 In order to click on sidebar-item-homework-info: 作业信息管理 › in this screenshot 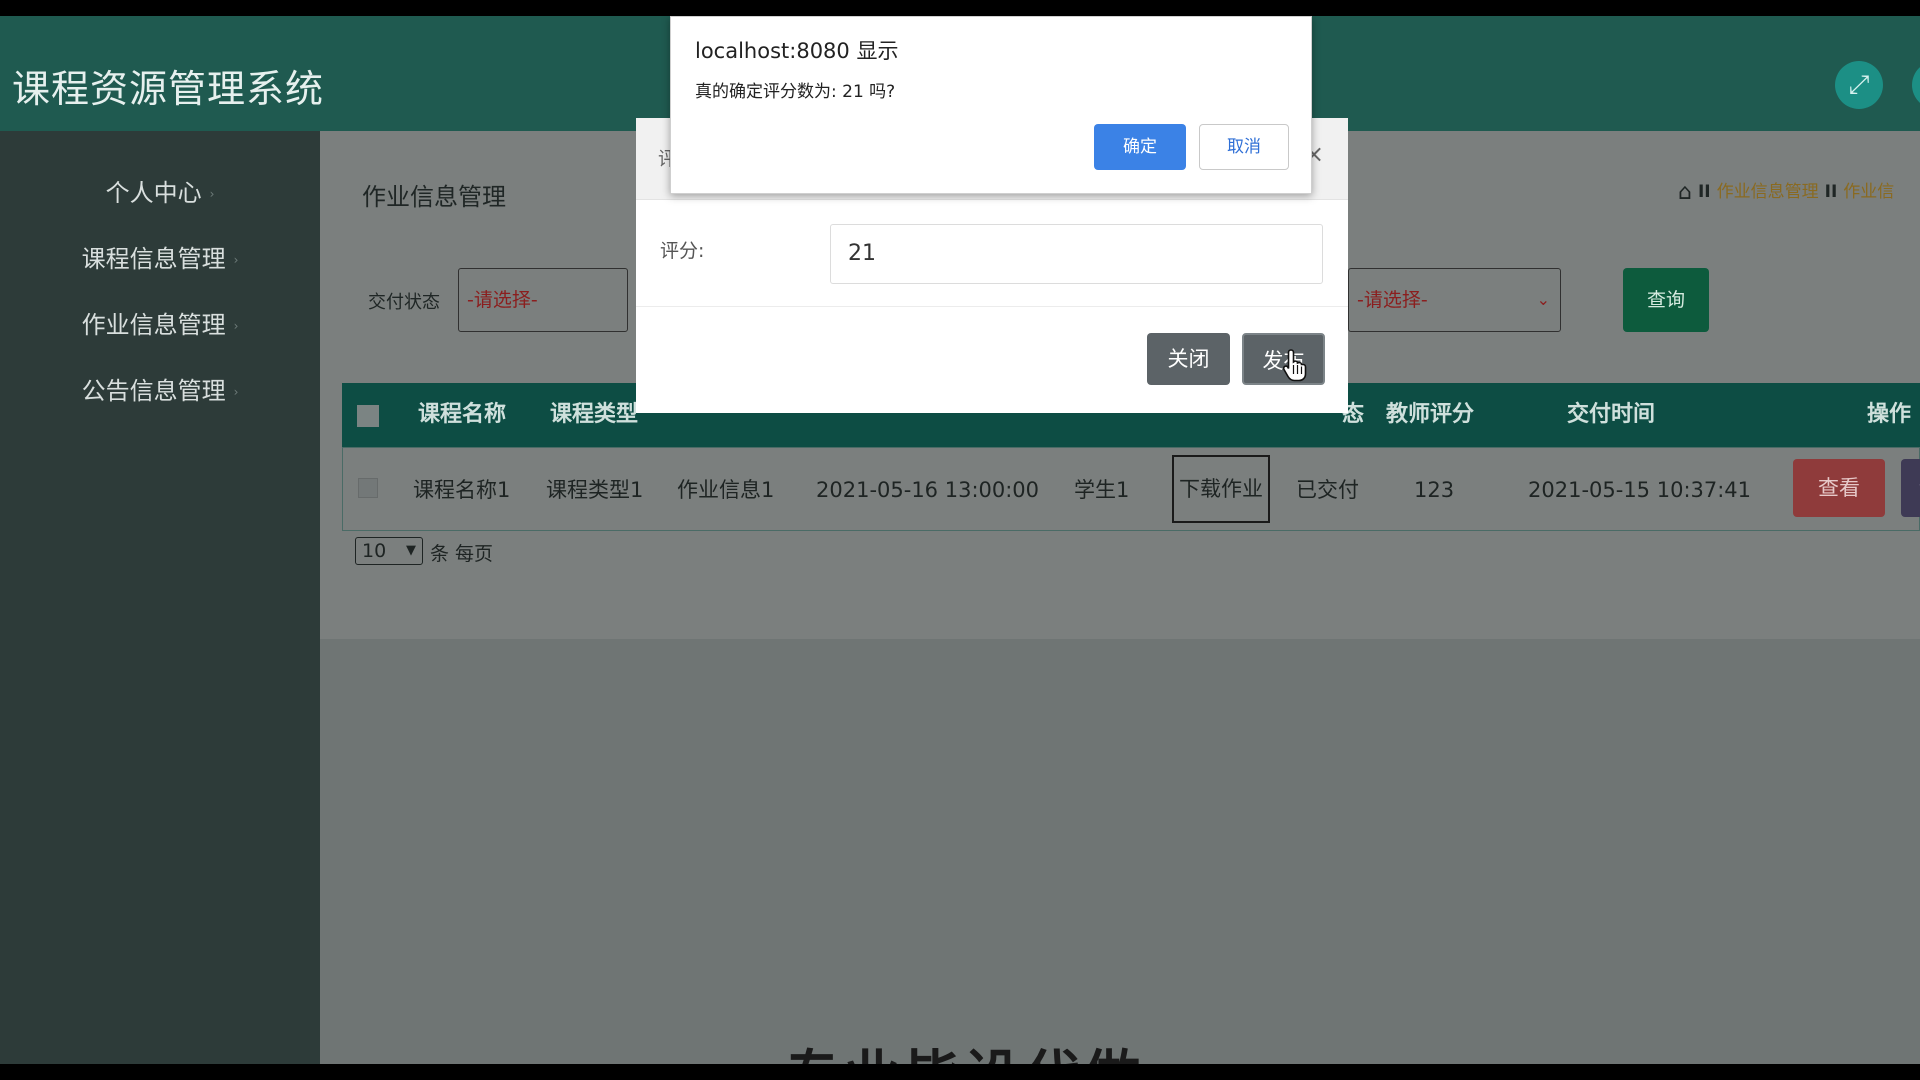, I will do `click(160, 322)`.